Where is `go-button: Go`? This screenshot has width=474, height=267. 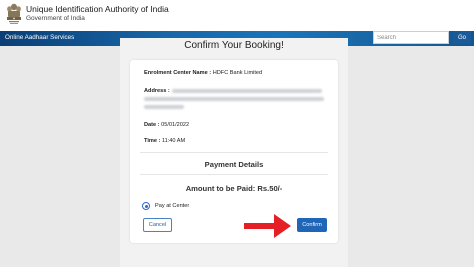 go-button: Go is located at coordinates (462, 37).